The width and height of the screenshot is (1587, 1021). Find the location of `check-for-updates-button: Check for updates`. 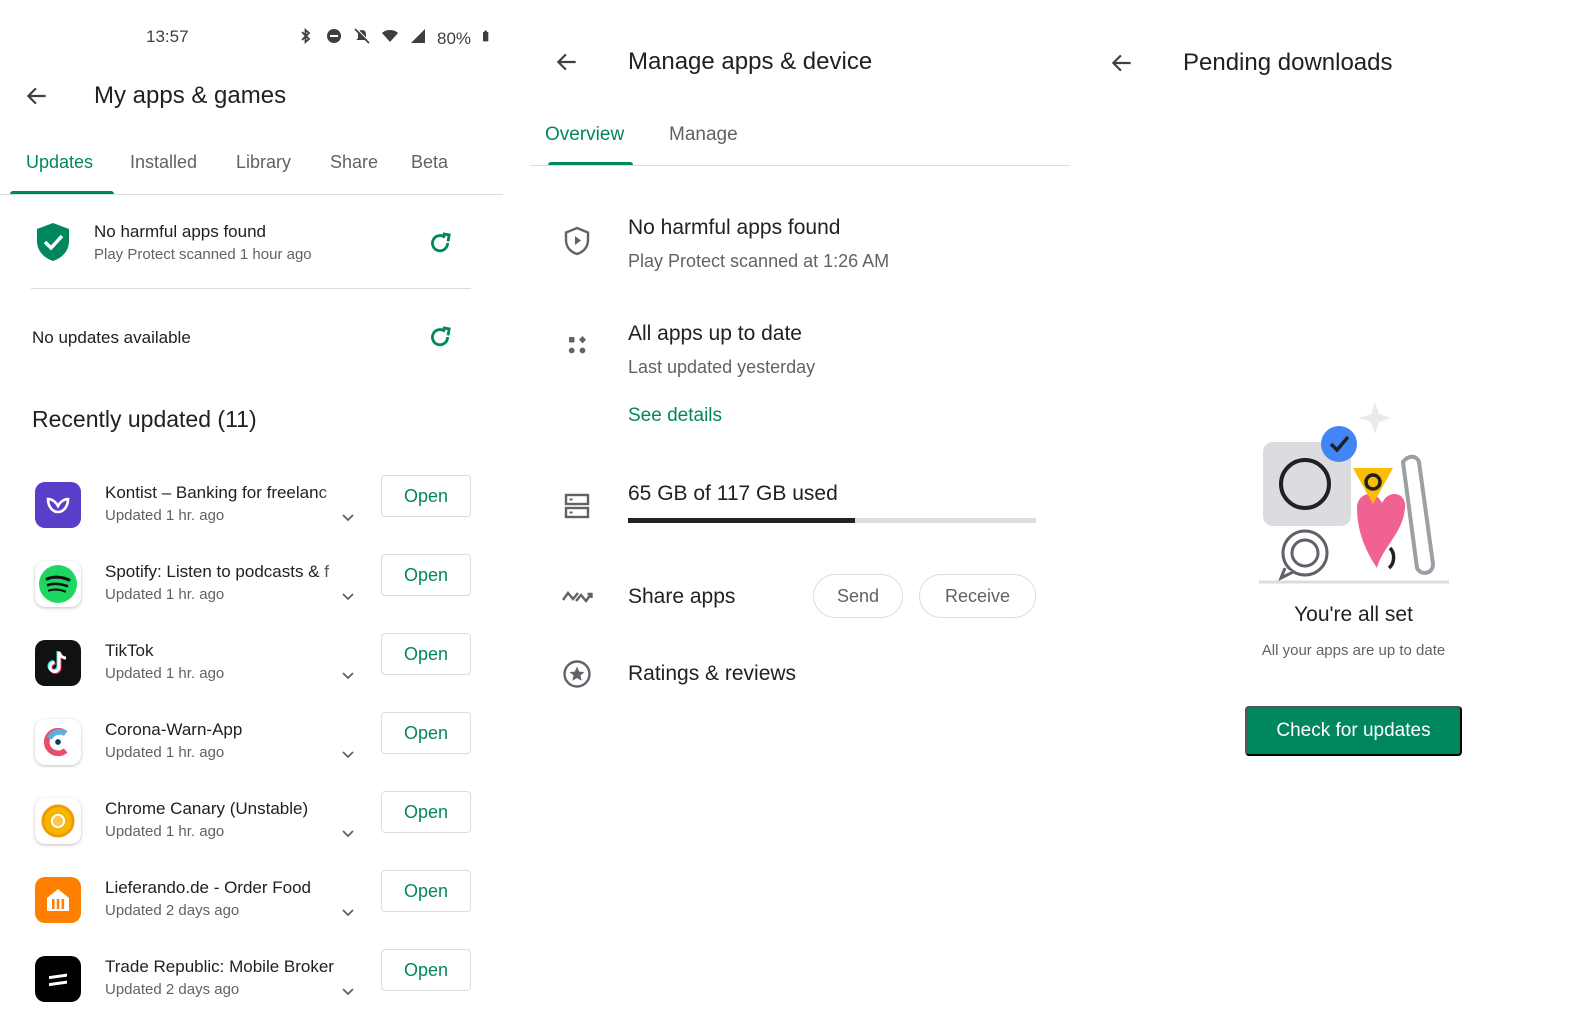

check-for-updates-button: Check for updates is located at coordinates (1353, 731).